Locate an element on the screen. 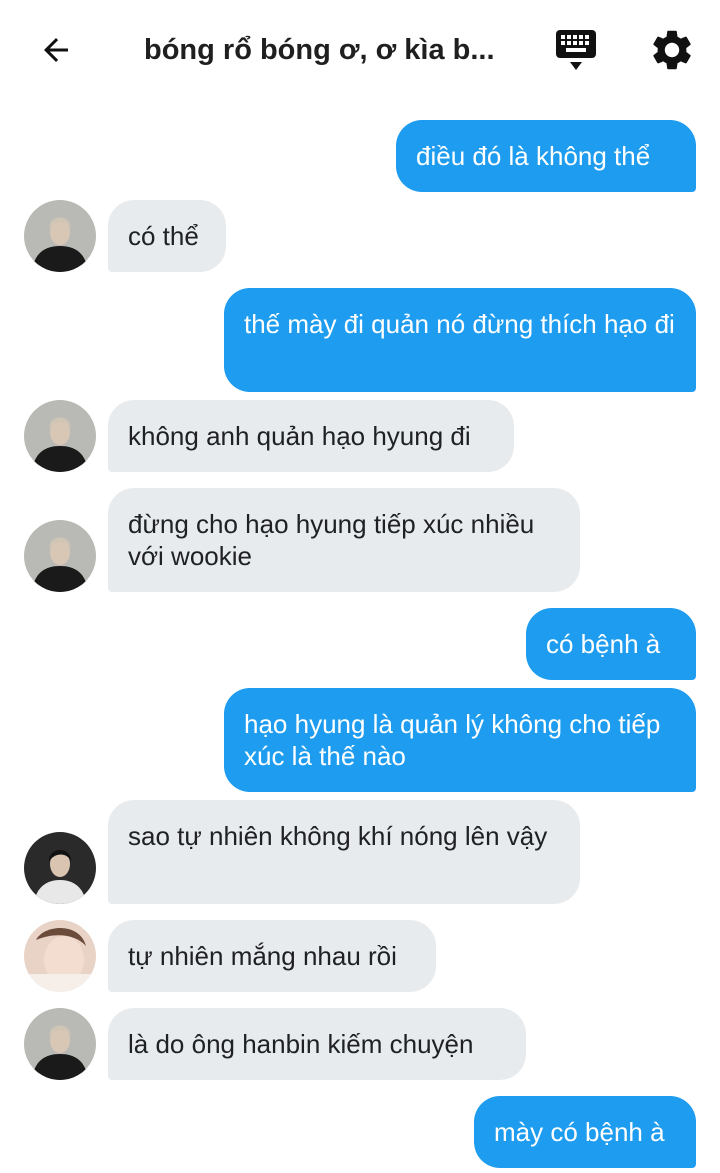 The image size is (720, 1173). incoming-message: không anh quản hạo hyung đi is located at coordinates (311, 436).